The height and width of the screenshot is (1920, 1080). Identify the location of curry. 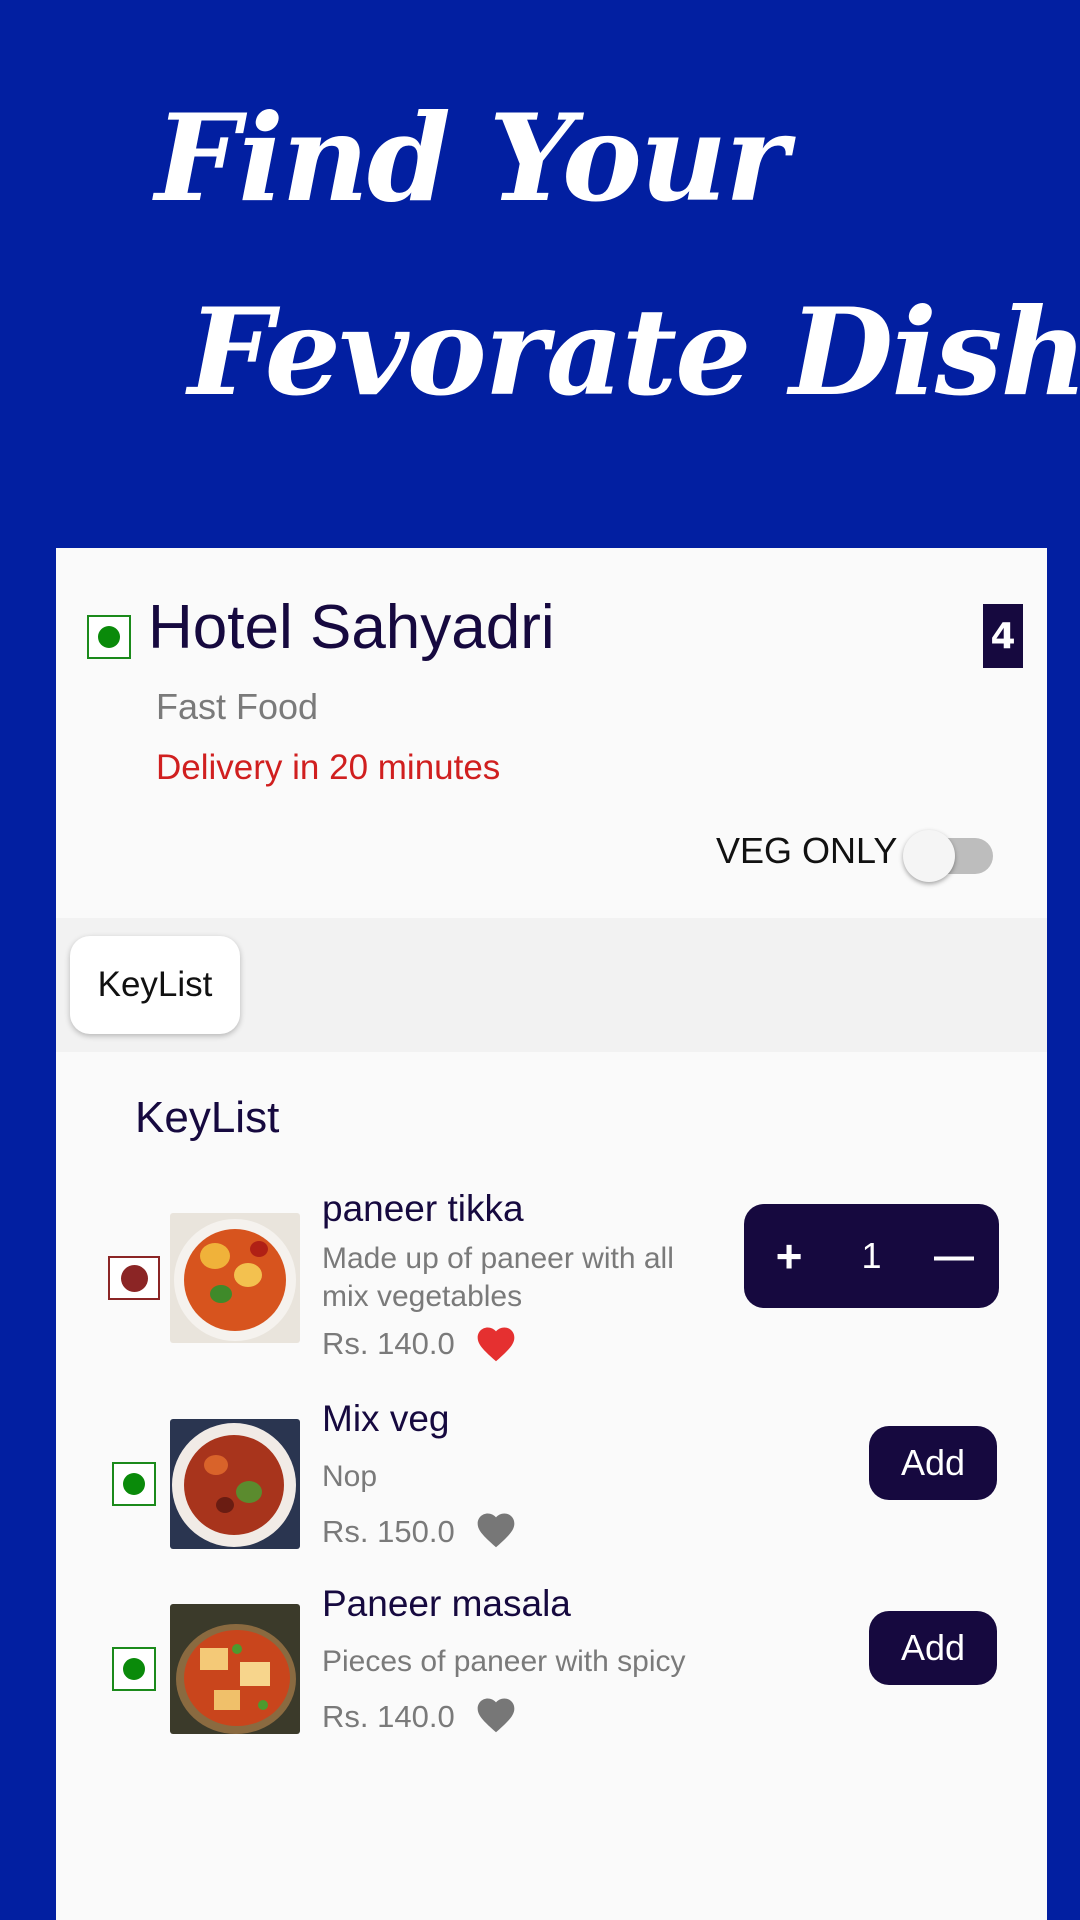
(234, 1485).